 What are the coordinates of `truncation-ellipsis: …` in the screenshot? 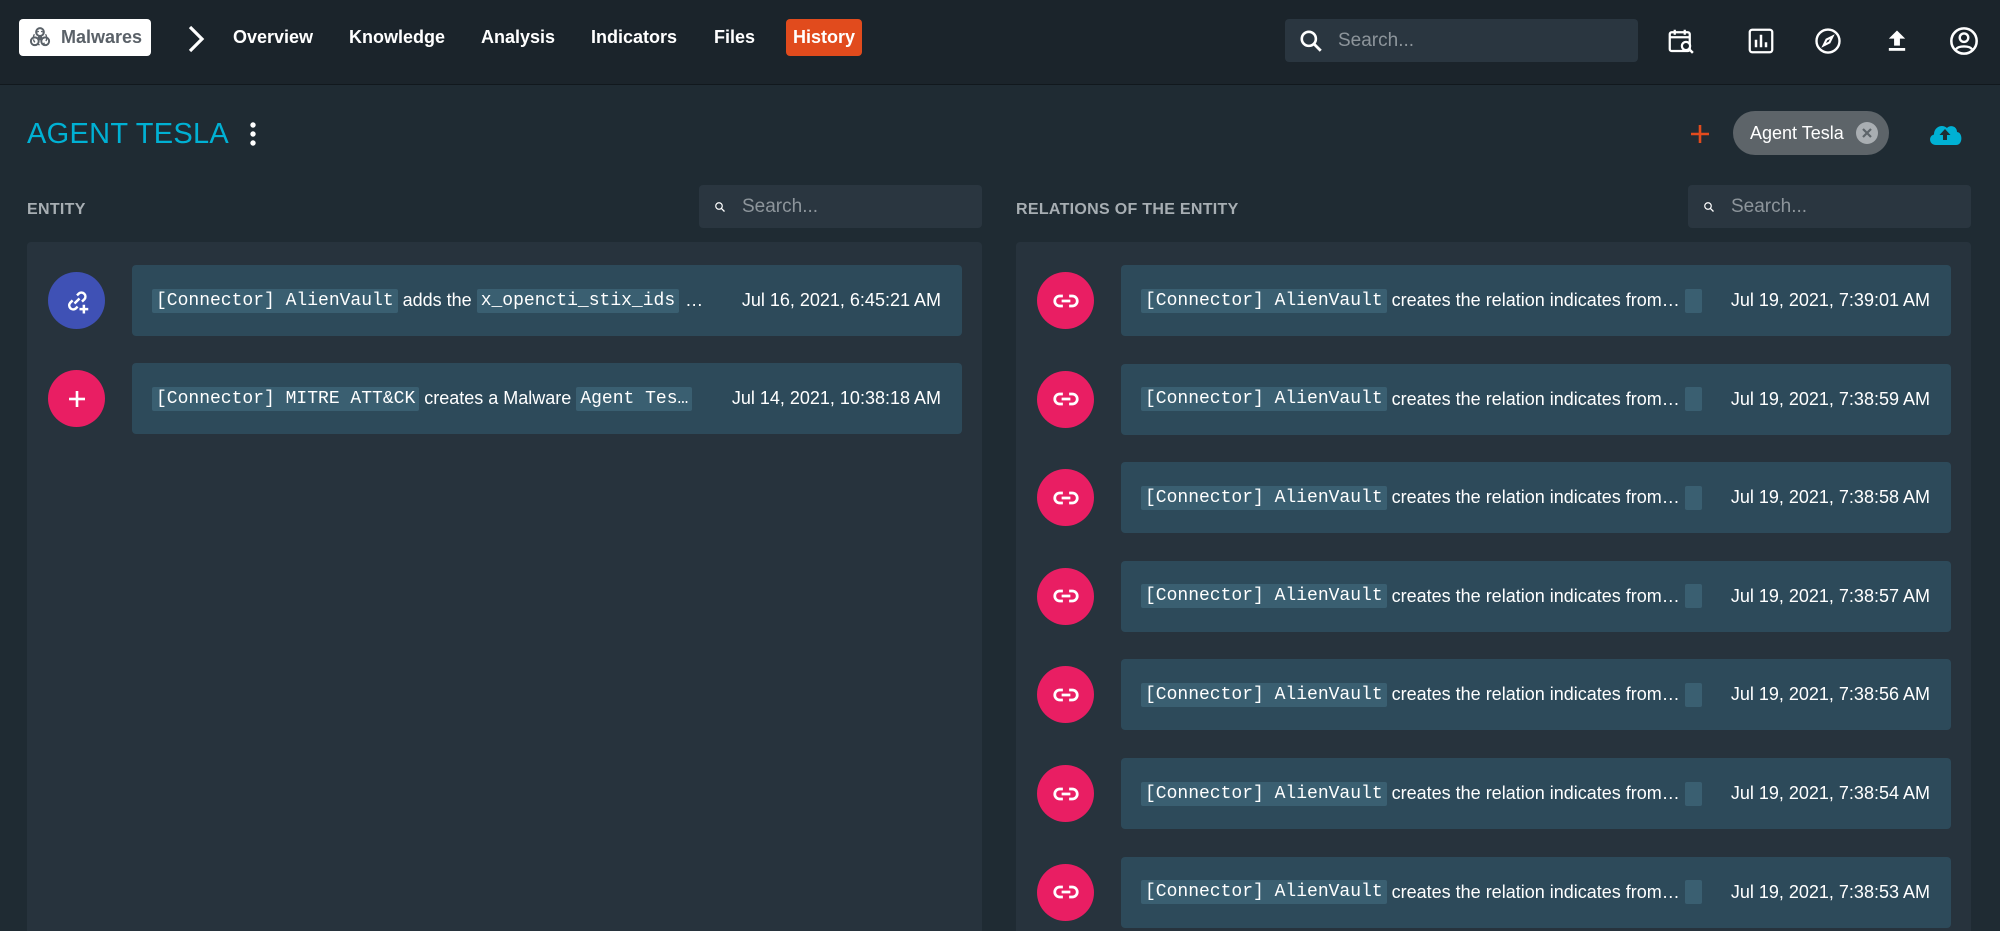 It's located at (694, 300).